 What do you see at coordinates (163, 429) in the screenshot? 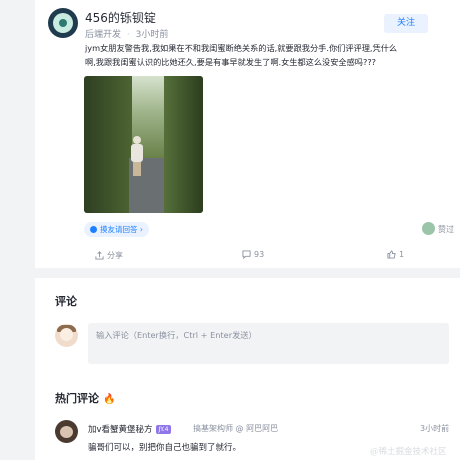
I see `level-badge: JY.4` at bounding box center [163, 429].